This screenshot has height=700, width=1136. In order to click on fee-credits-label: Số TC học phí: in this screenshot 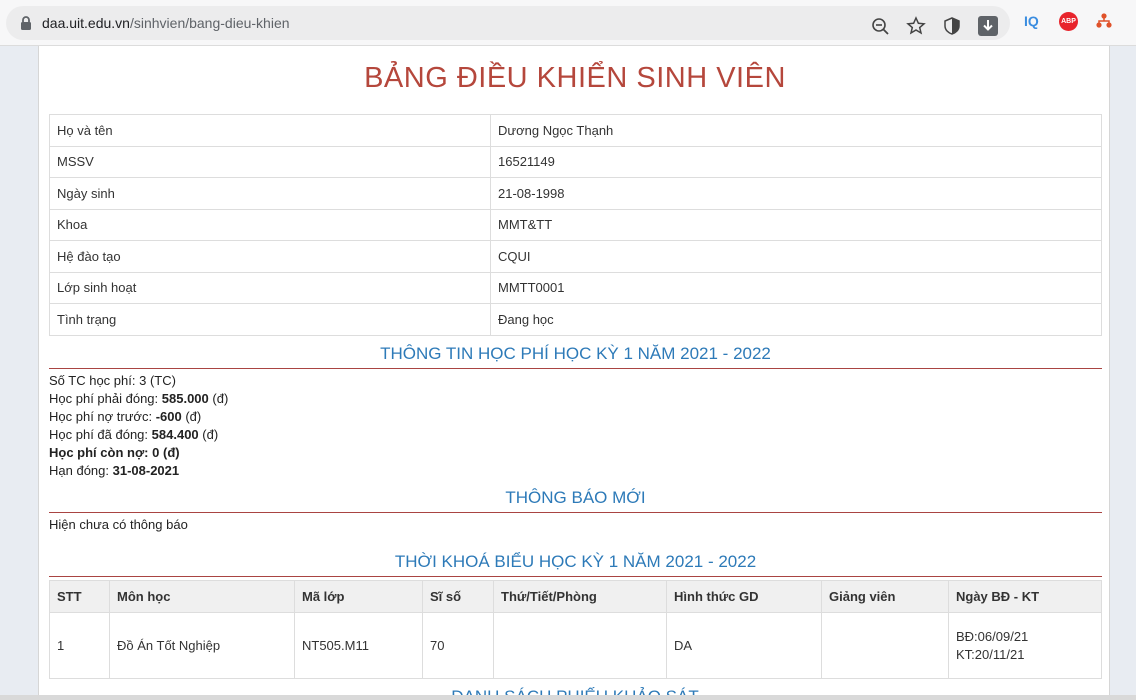, I will do `click(92, 380)`.